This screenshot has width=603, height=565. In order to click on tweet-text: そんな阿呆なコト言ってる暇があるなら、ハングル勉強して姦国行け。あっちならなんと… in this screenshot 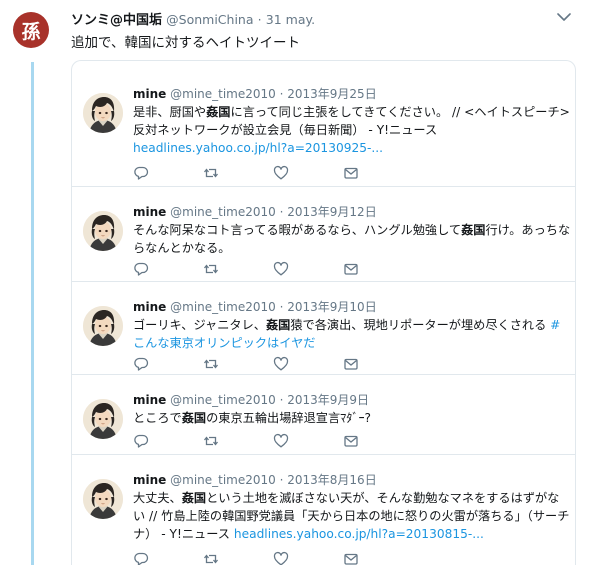, I will do `click(352, 239)`.